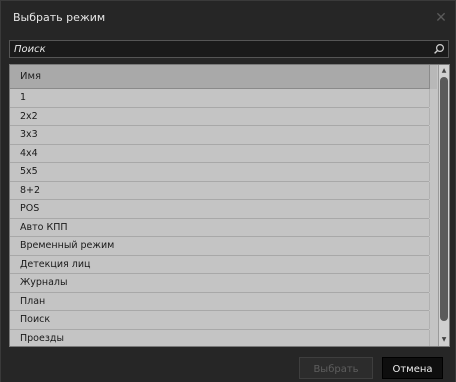 This screenshot has height=382, width=456. Describe the element at coordinates (223, 209) in the screenshot. I see `list-item: POS` at that location.